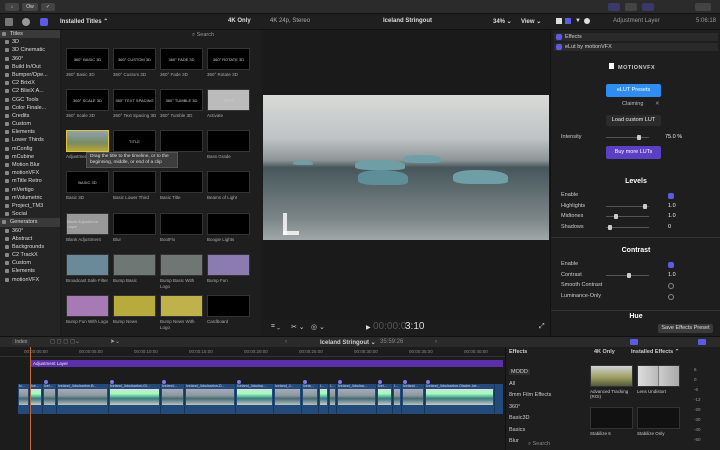 Image resolution: width=720 pixels, height=450 pixels. Describe the element at coordinates (542, 327) in the screenshot. I see `fullscreen-icon: ⤢` at that location.